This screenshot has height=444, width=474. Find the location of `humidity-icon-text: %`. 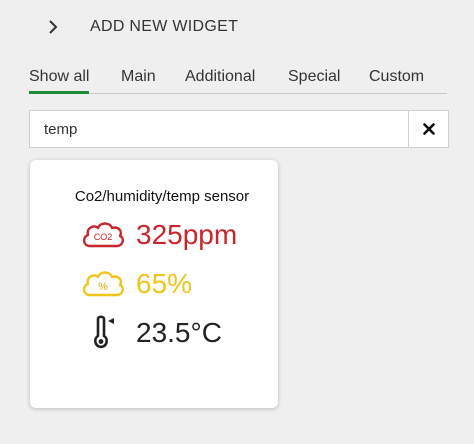

humidity-icon-text: % is located at coordinates (103, 287).